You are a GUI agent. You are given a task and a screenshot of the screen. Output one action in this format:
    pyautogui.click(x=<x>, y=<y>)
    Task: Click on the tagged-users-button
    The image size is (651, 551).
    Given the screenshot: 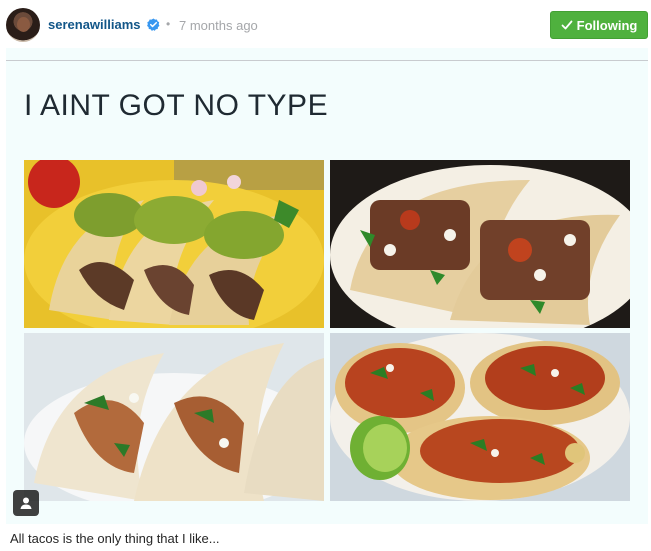 What is the action you would take?
    pyautogui.click(x=26, y=503)
    